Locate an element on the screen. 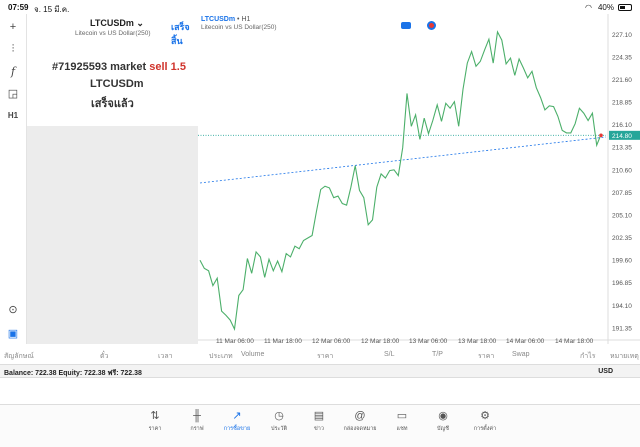 The image size is (640, 447). tab-mail: @ กล่องจดหมาย is located at coordinates (360, 421).